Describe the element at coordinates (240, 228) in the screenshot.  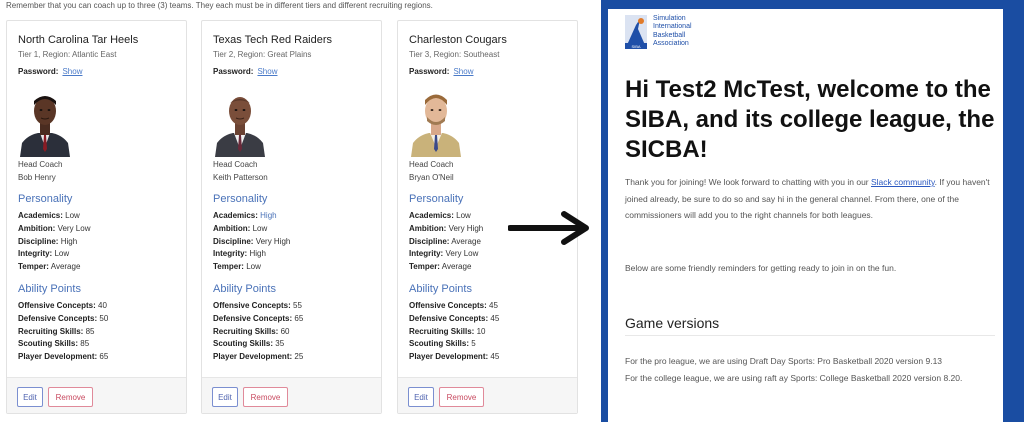
I see `ambition-stat: Ambition: Low` at that location.